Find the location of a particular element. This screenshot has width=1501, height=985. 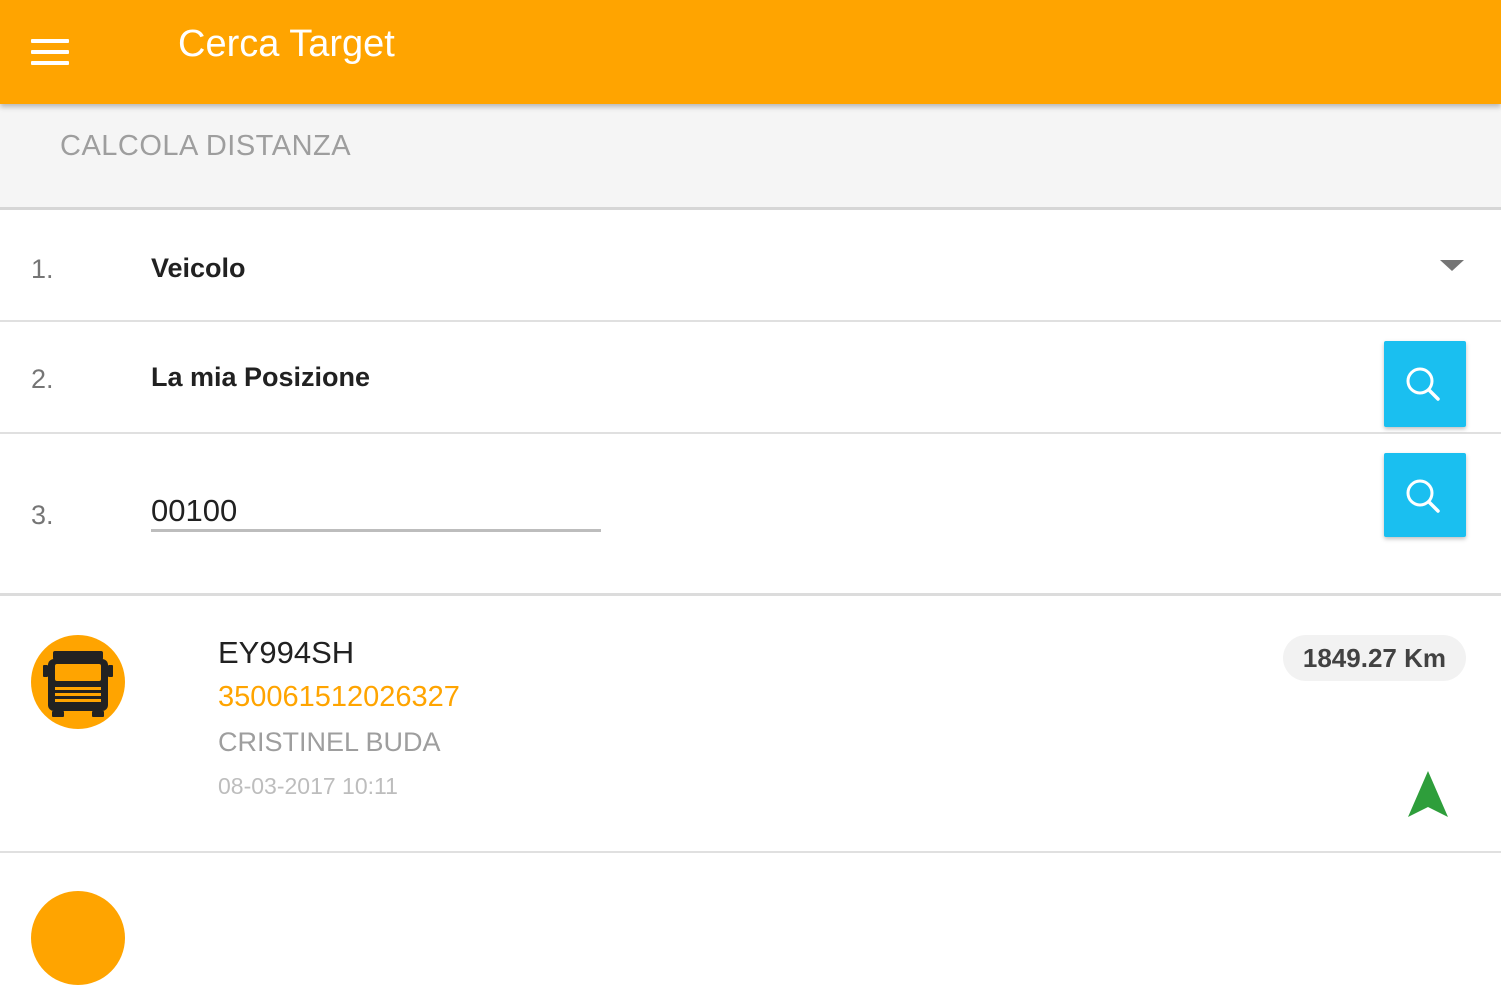

row-number: 2. is located at coordinates (42, 379).